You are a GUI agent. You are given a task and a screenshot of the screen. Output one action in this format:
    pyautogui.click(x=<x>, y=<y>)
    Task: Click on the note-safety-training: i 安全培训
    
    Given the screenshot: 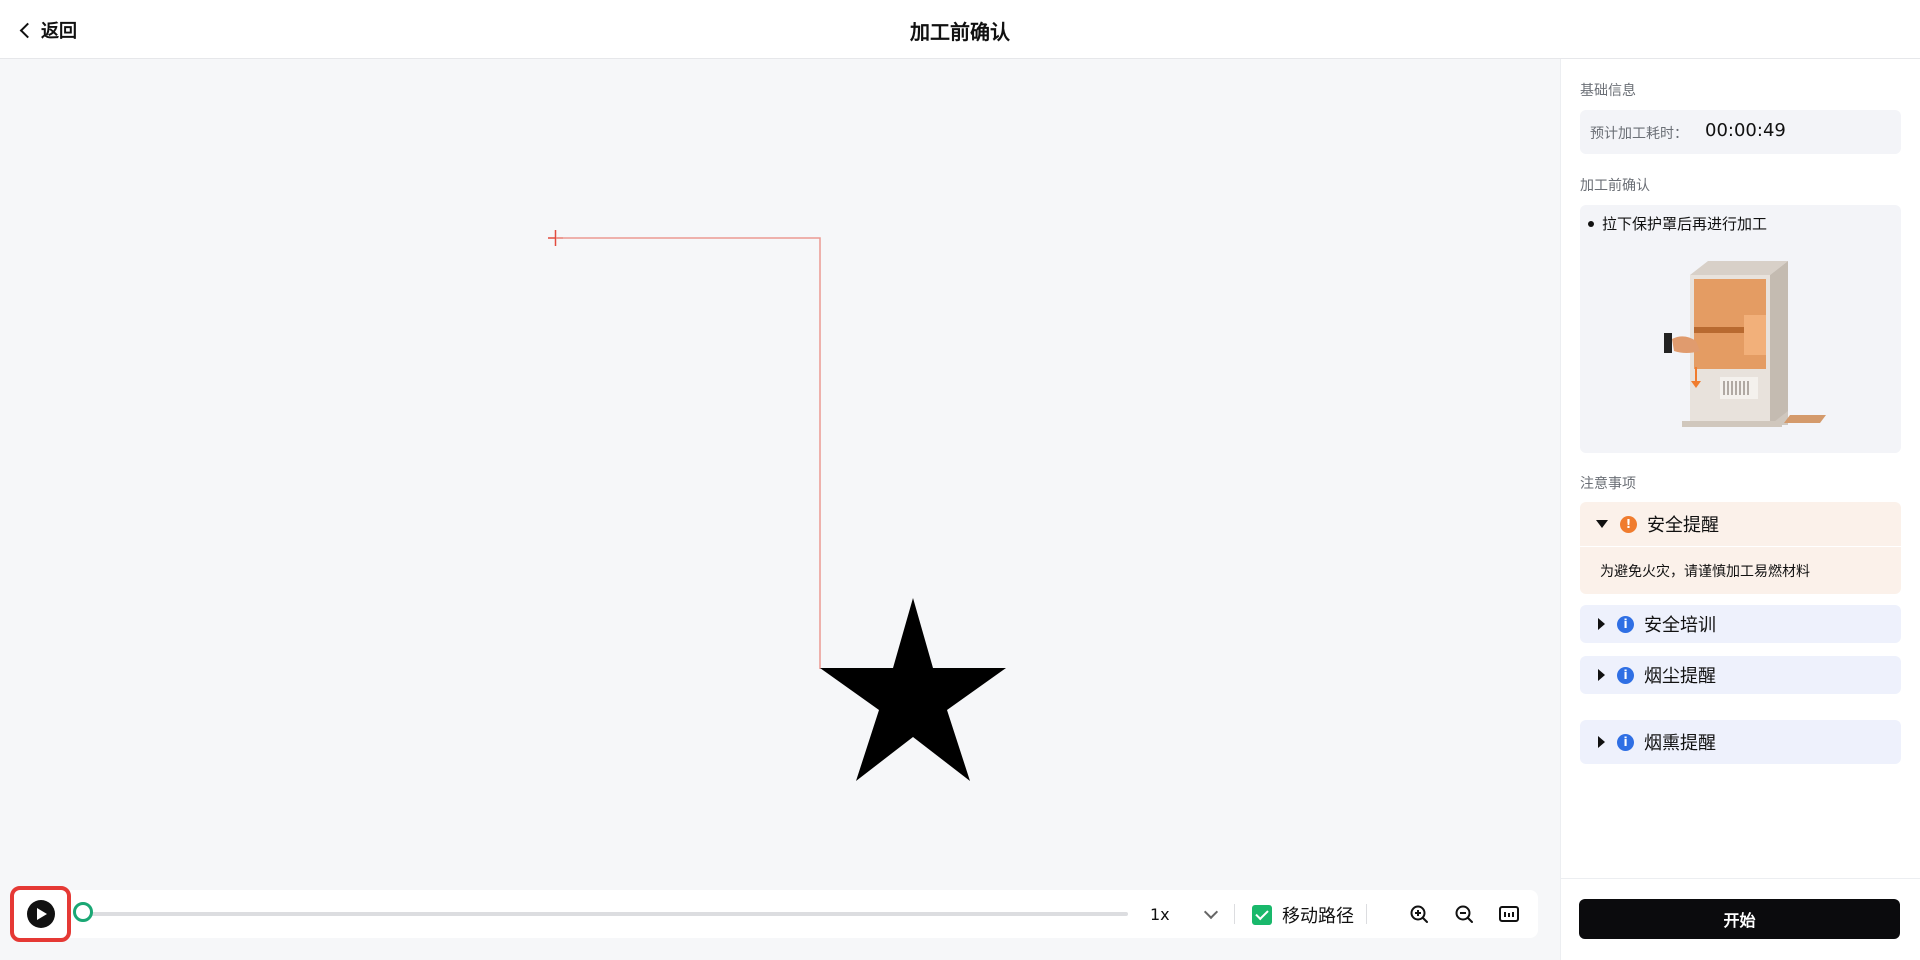 What is the action you would take?
    pyautogui.click(x=1740, y=624)
    